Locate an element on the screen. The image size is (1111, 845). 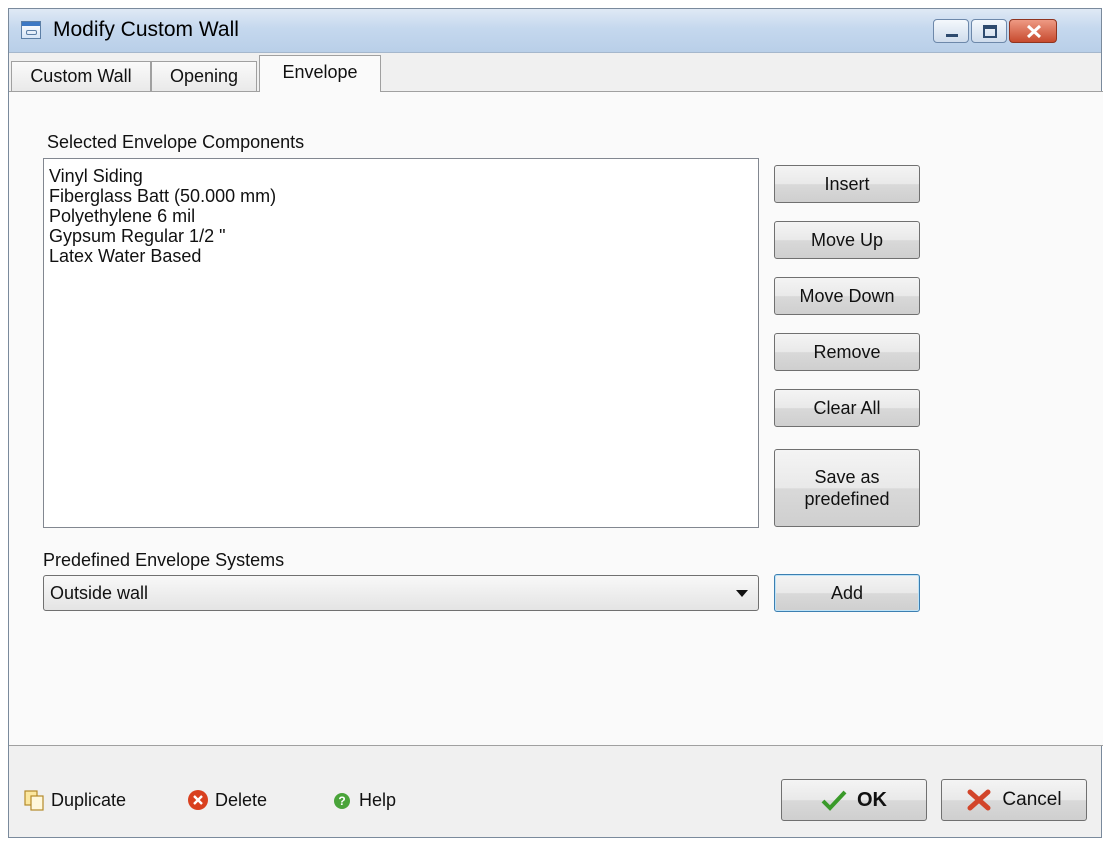
move-down-button: Move Down is located at coordinates (847, 296).